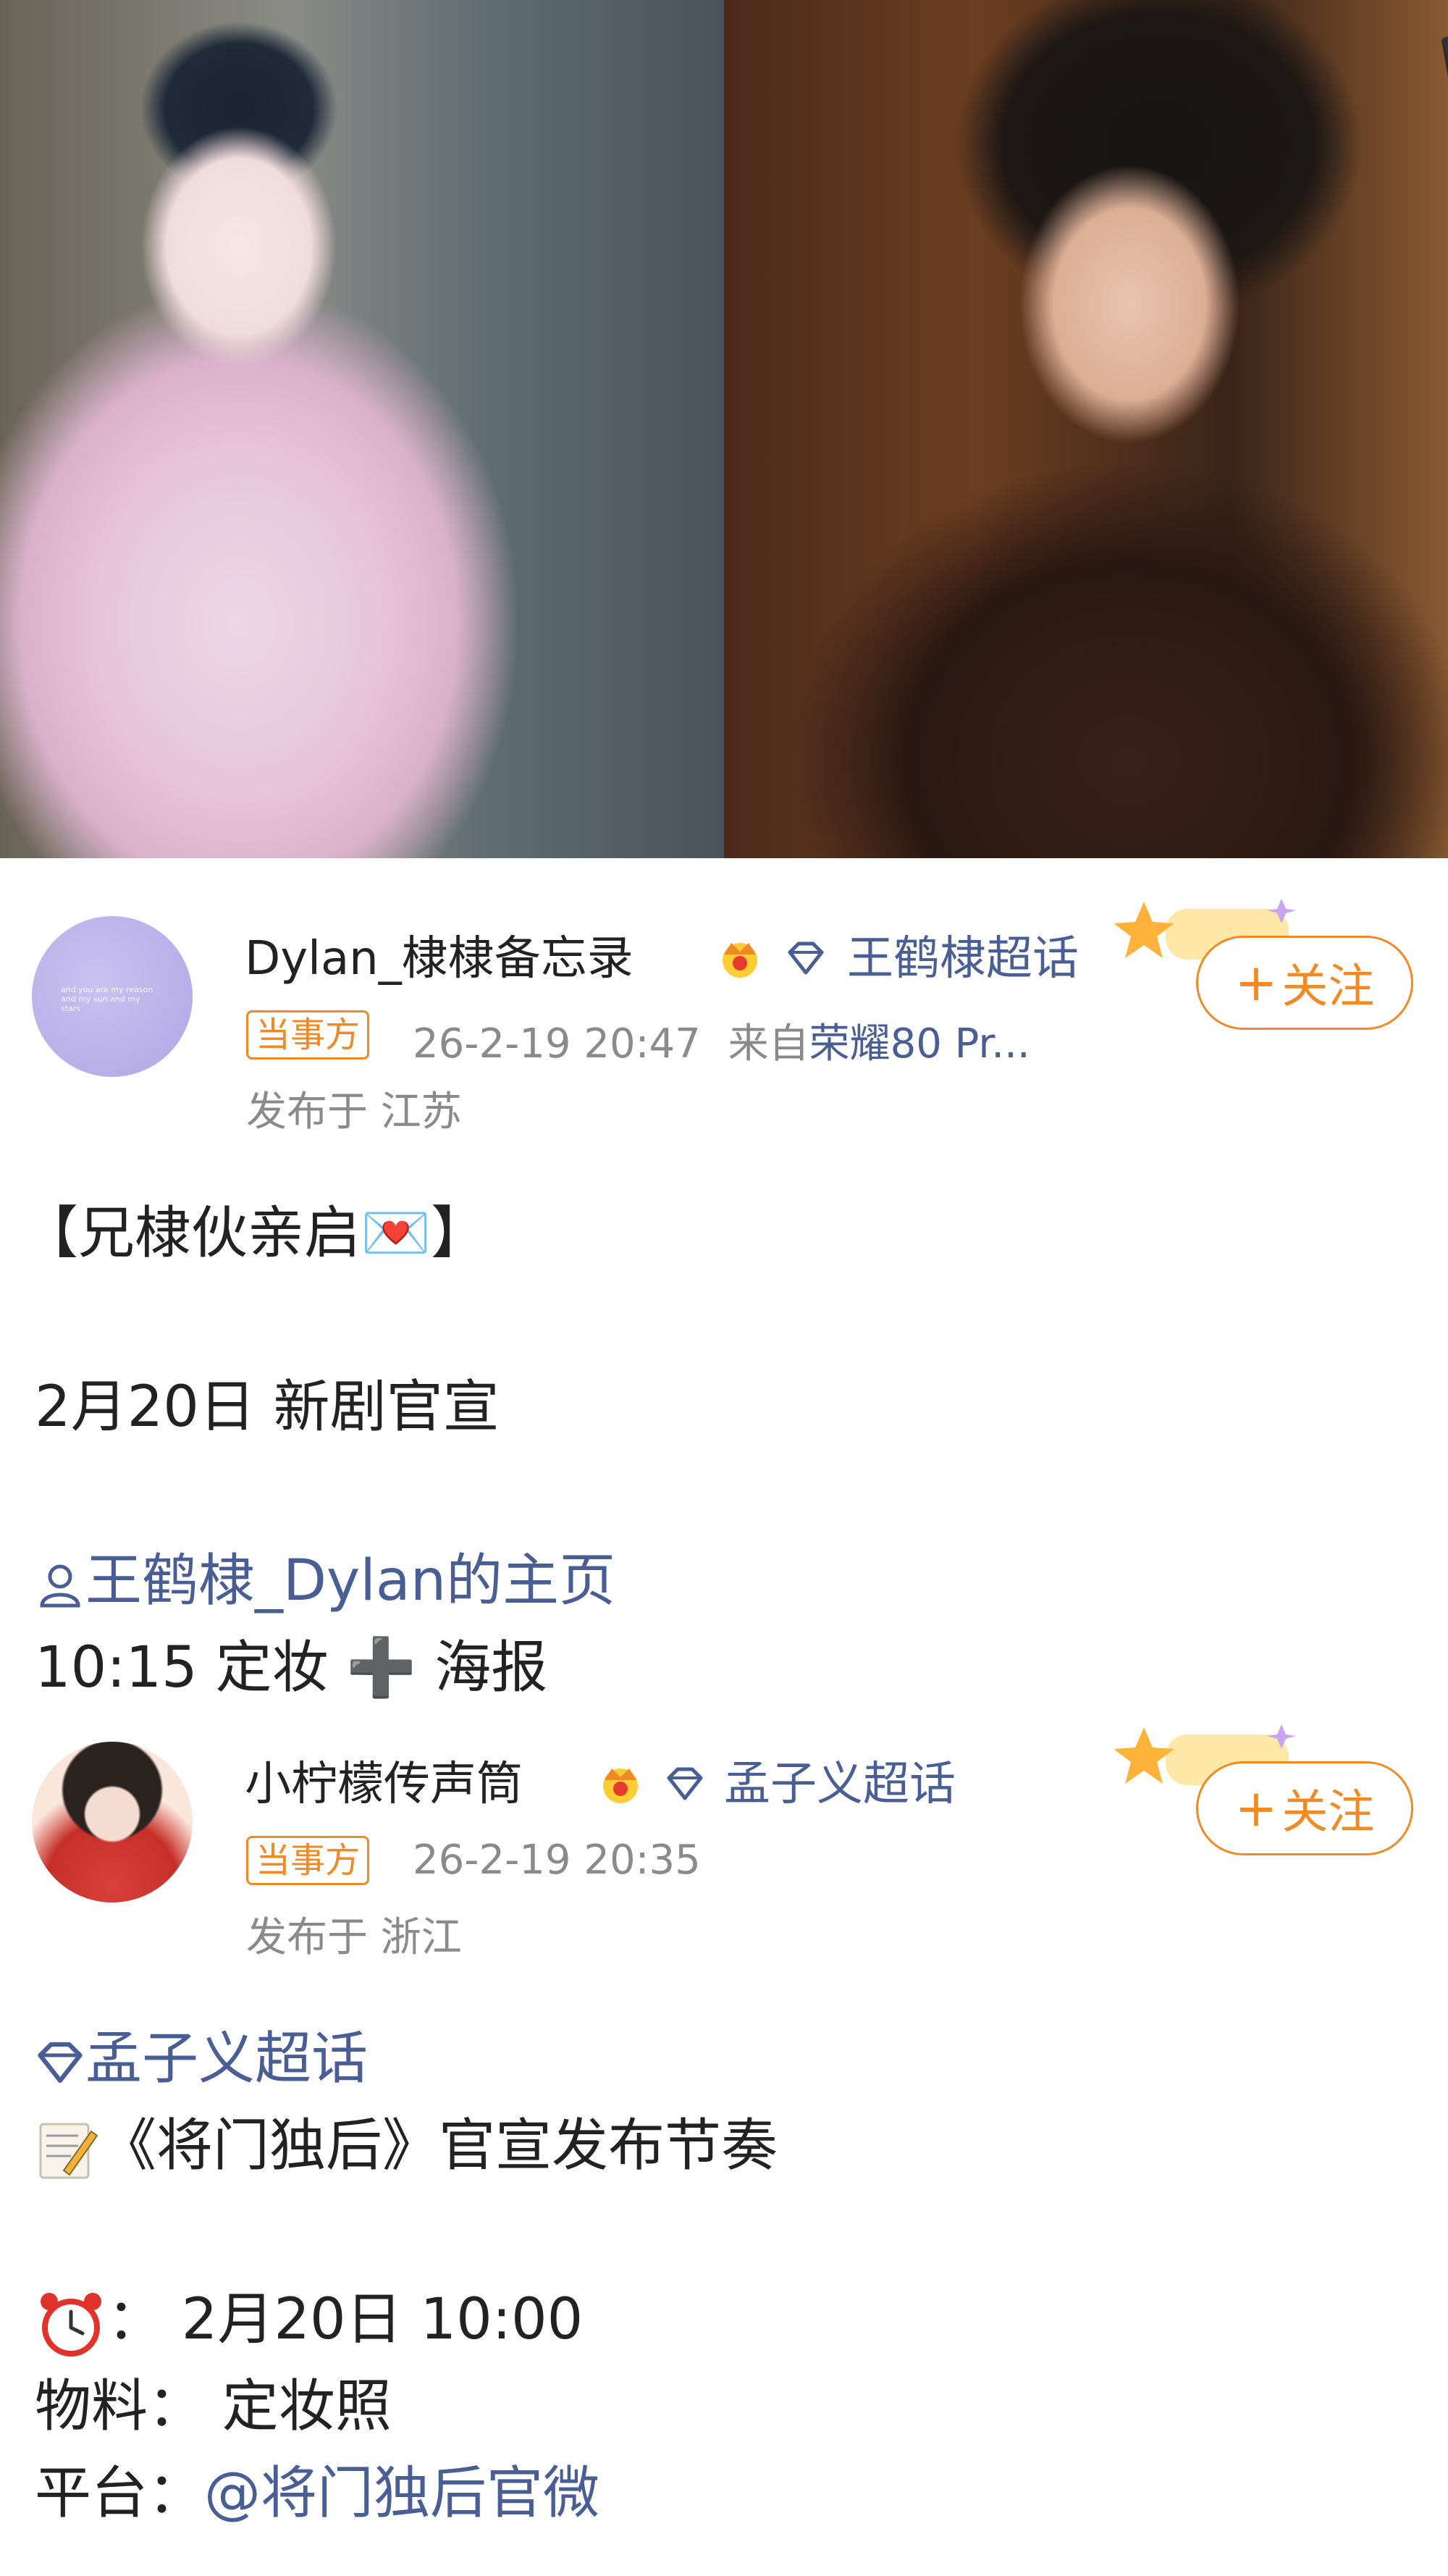  I want to click on post-title-line: 《将门独后》官宣发布节奏, so click(406, 2141).